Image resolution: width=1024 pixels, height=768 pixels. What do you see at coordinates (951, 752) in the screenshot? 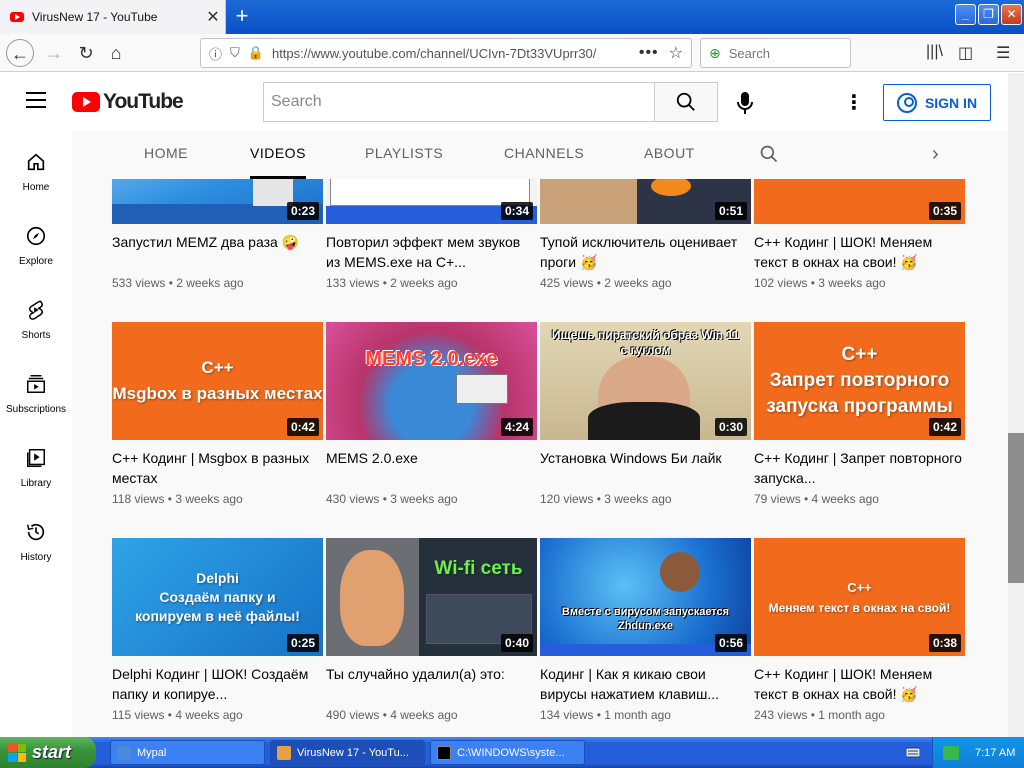
I see `network-icon` at bounding box center [951, 752].